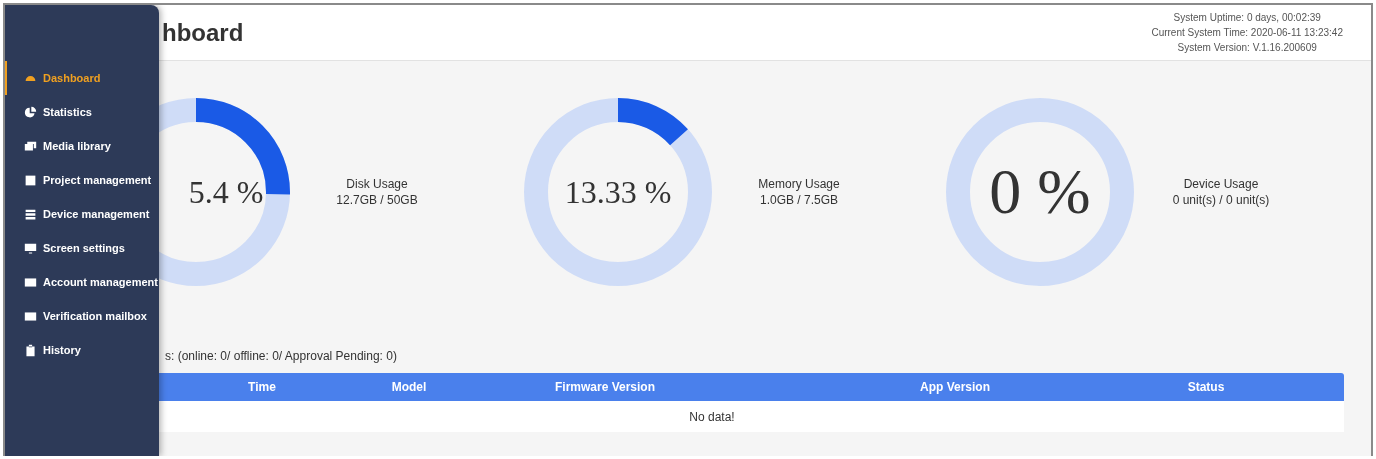  What do you see at coordinates (82, 350) in the screenshot?
I see `sidebar-item: History` at bounding box center [82, 350].